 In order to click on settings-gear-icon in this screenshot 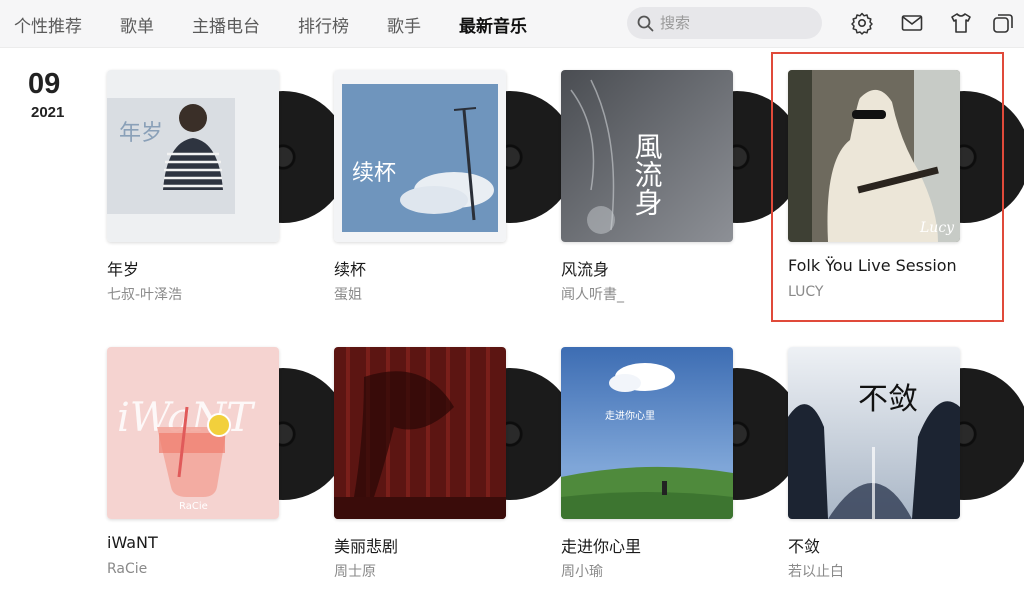, I will do `click(862, 23)`.